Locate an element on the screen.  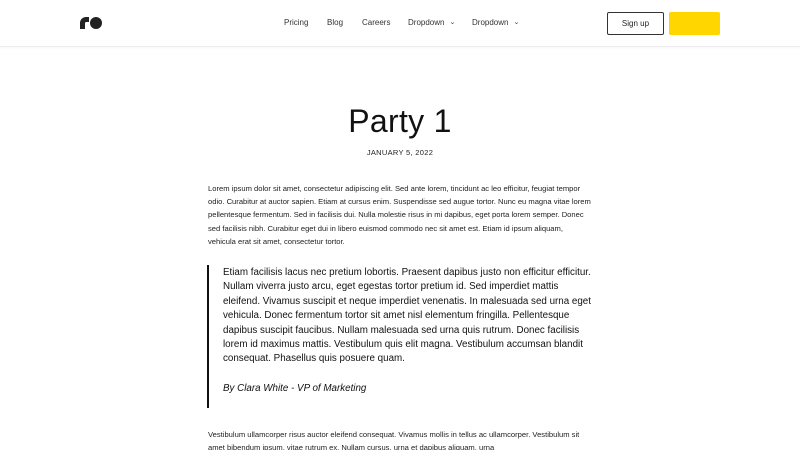
signup-button: Sign up is located at coordinates (635, 23).